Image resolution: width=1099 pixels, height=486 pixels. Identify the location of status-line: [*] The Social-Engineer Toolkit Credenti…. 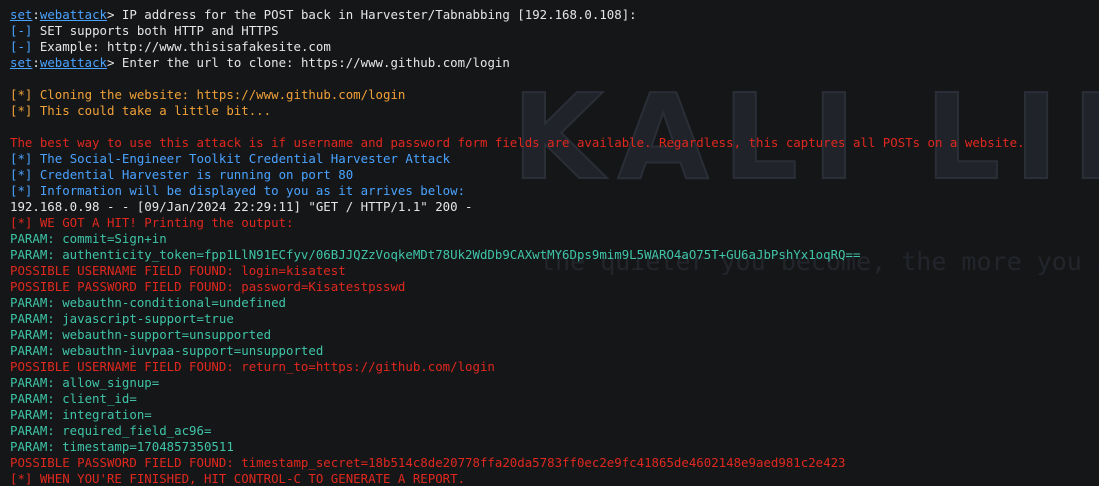
(554, 159).